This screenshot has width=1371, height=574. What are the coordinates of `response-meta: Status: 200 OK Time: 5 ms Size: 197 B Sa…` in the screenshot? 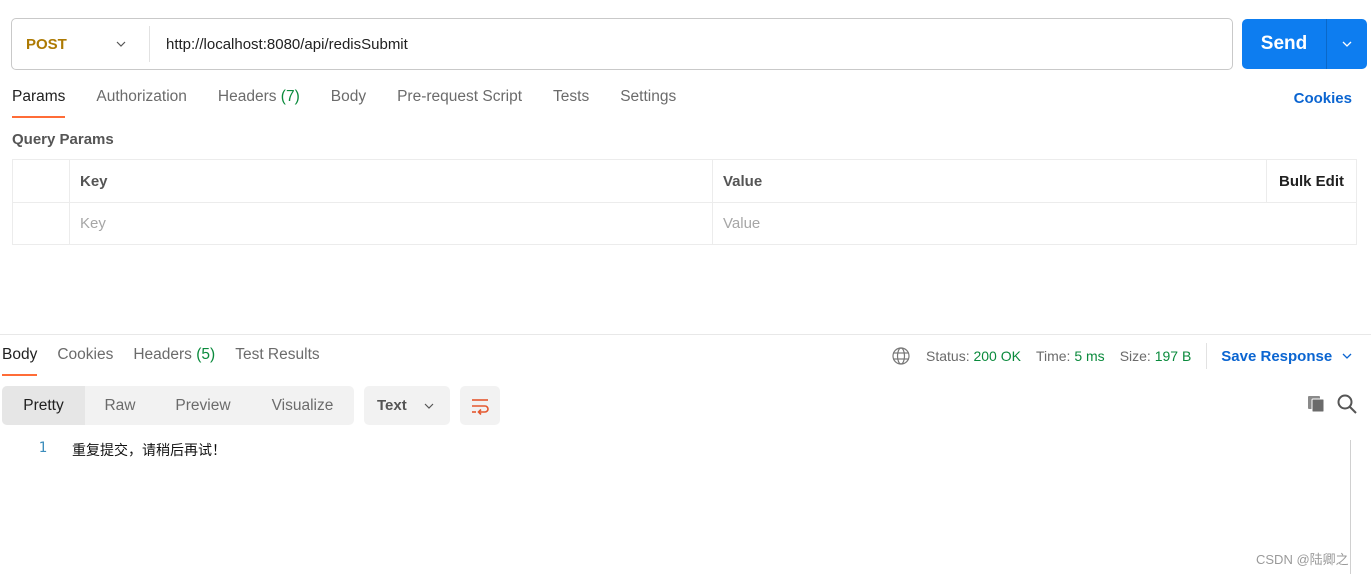 It's located at (1121, 356).